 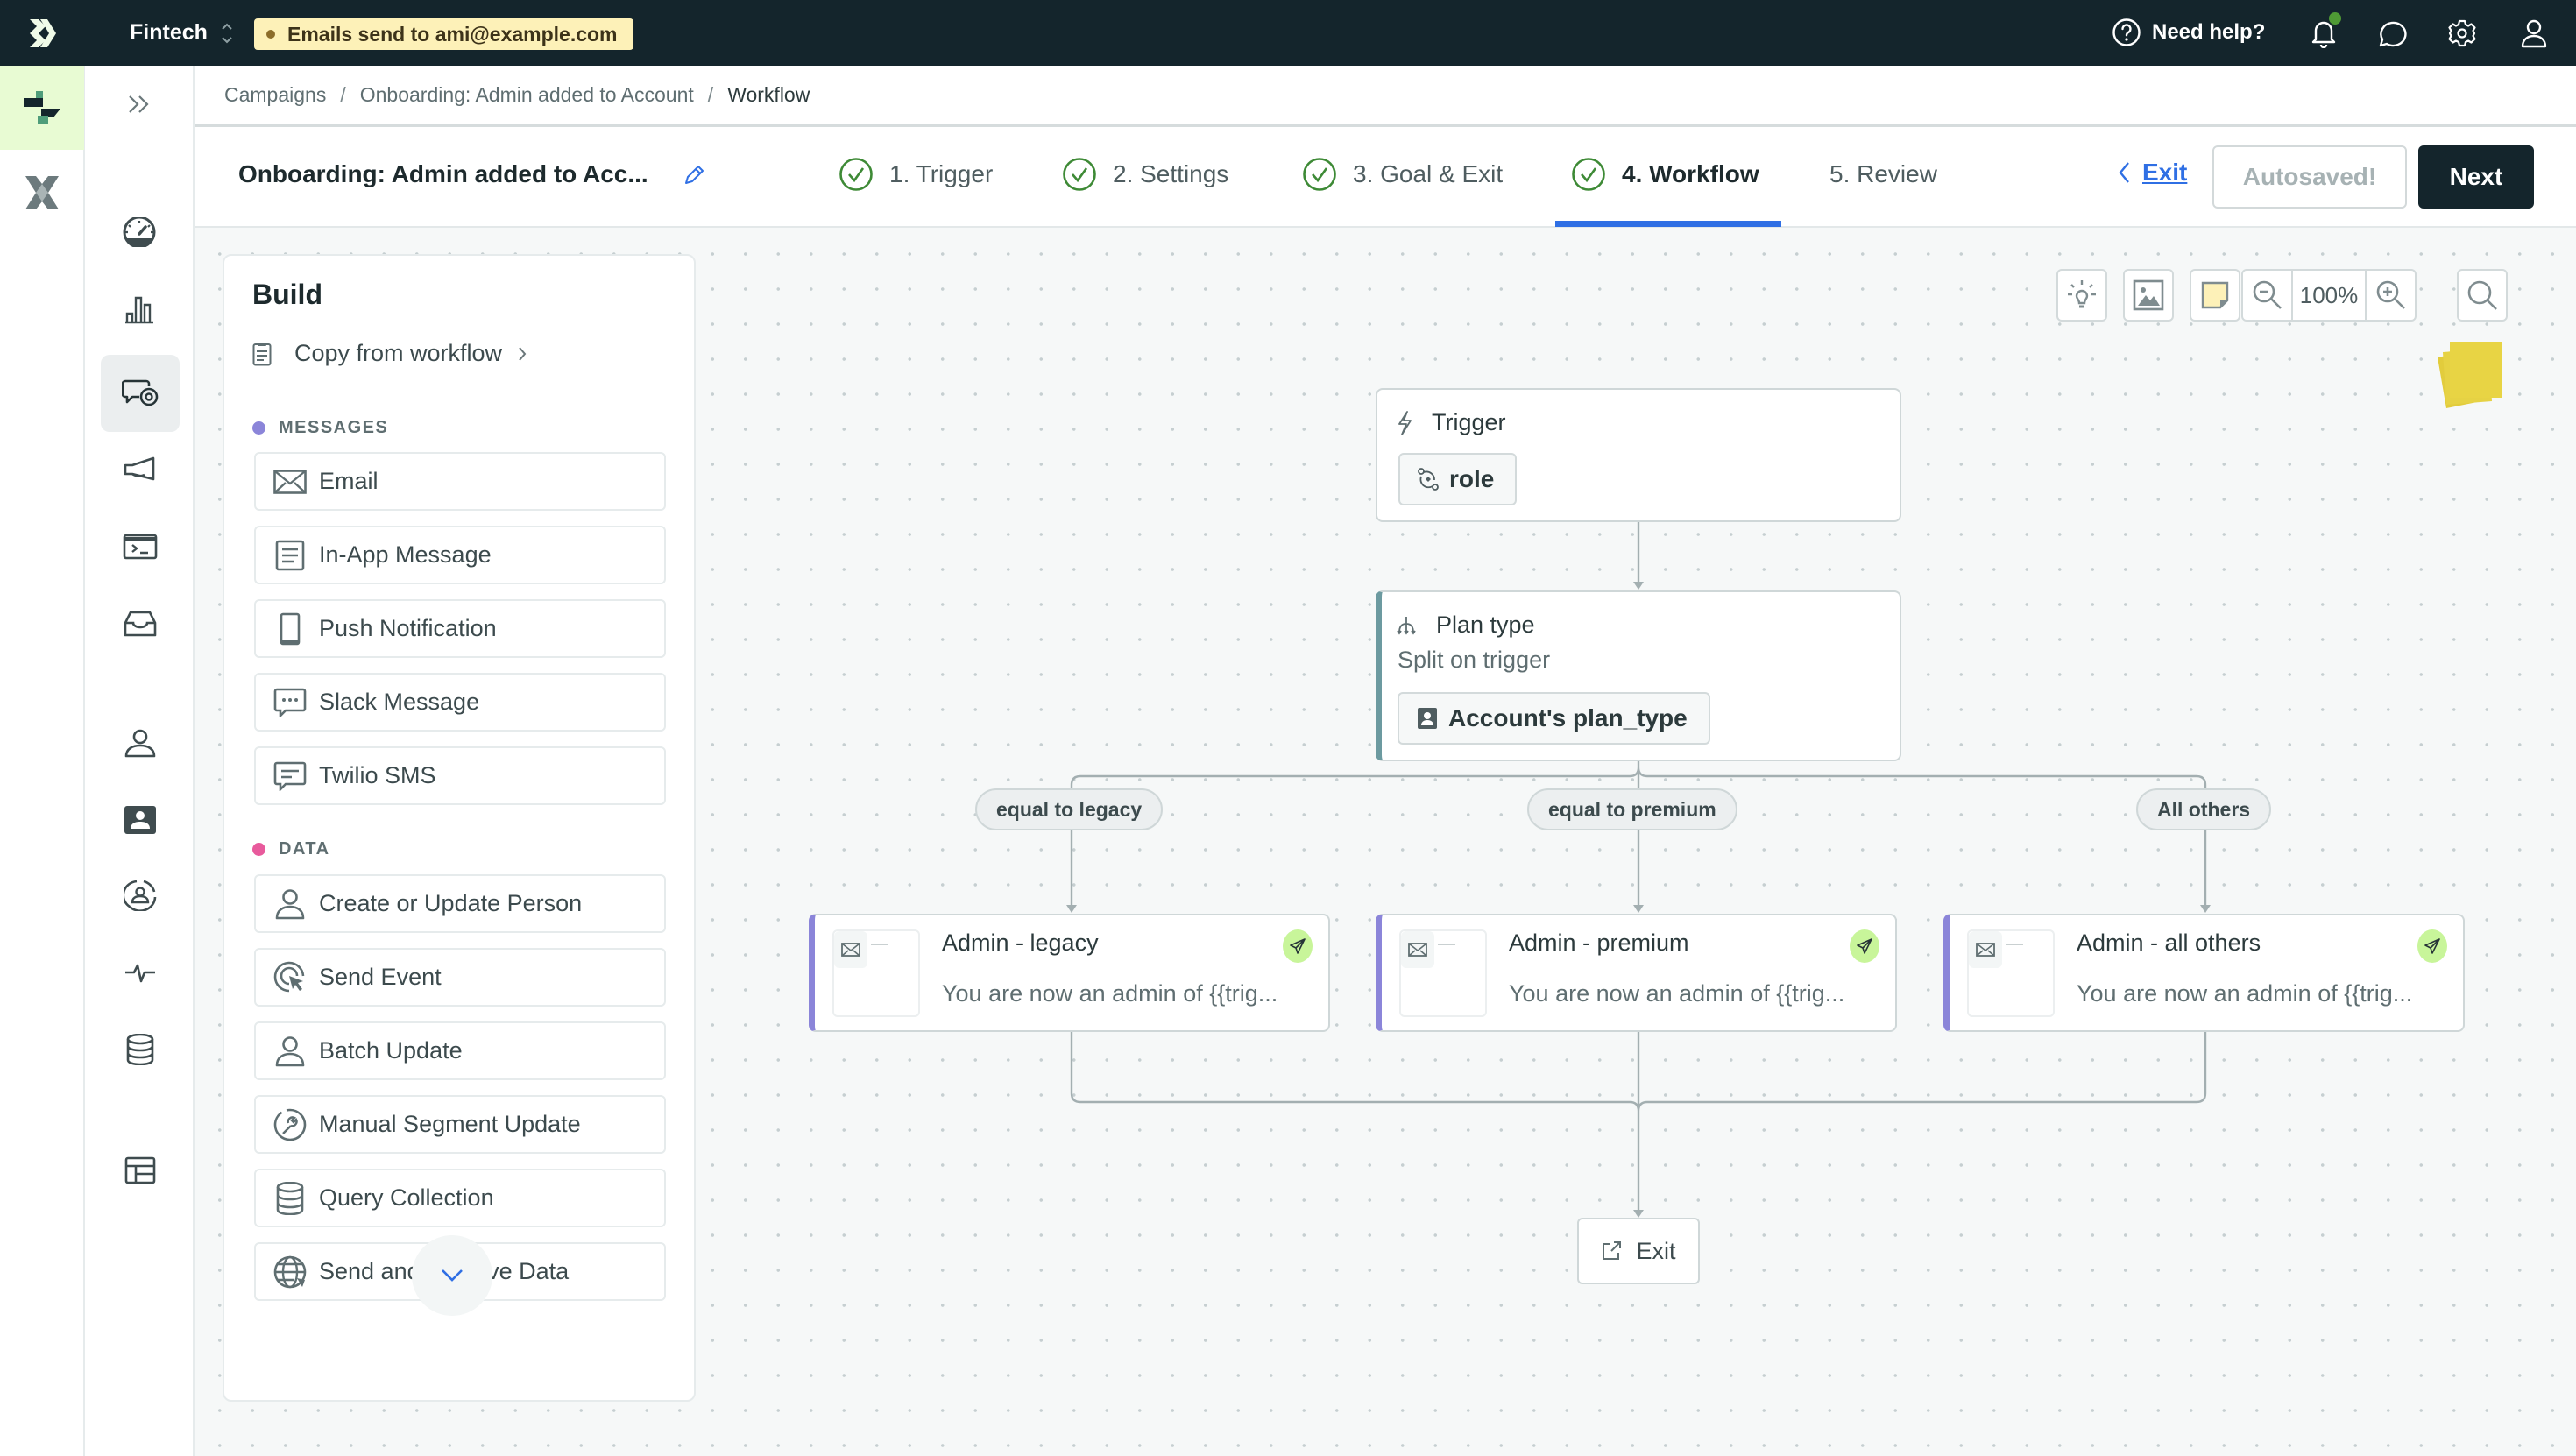 I want to click on nav-terminal, so click(x=140, y=546).